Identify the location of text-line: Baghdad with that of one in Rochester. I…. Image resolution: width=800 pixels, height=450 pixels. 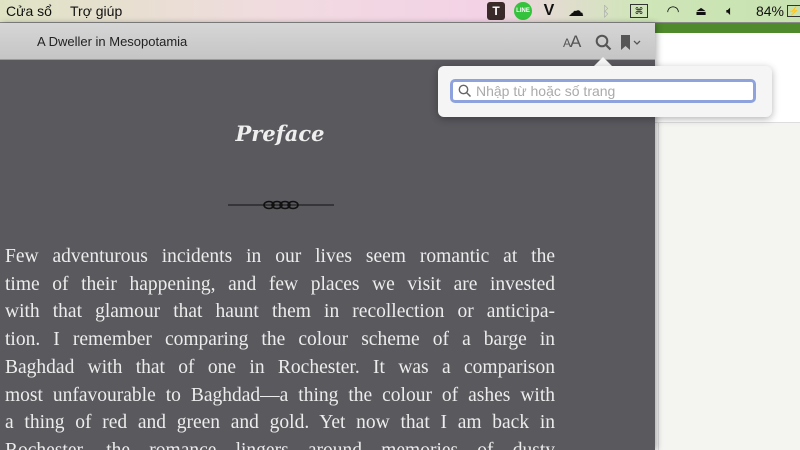
(280, 367).